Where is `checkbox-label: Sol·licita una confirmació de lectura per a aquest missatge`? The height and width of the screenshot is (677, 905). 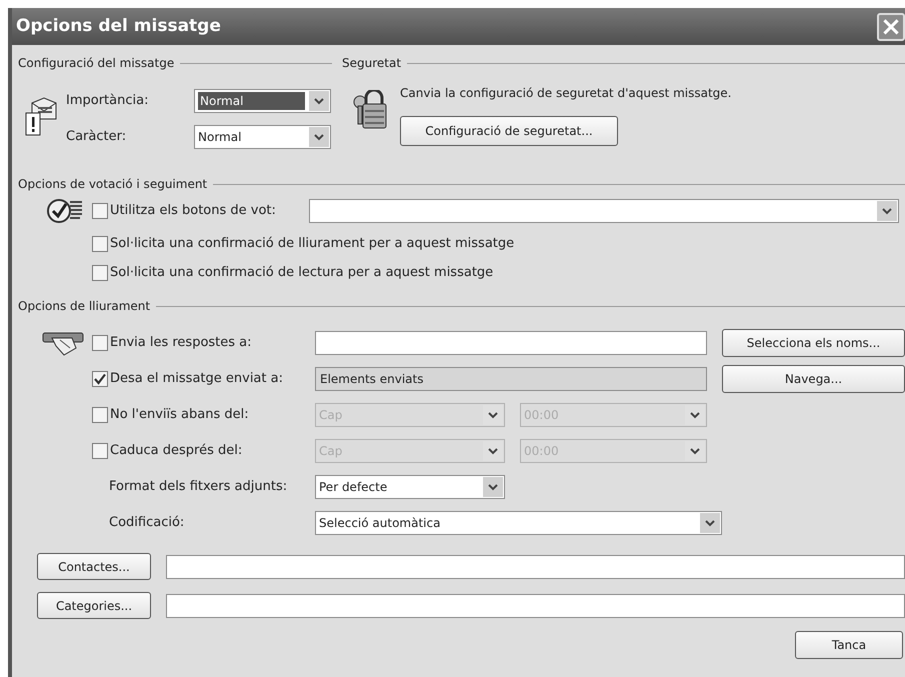 checkbox-label: Sol·licita una confirmació de lectura per a aquest missatge is located at coordinates (302, 273).